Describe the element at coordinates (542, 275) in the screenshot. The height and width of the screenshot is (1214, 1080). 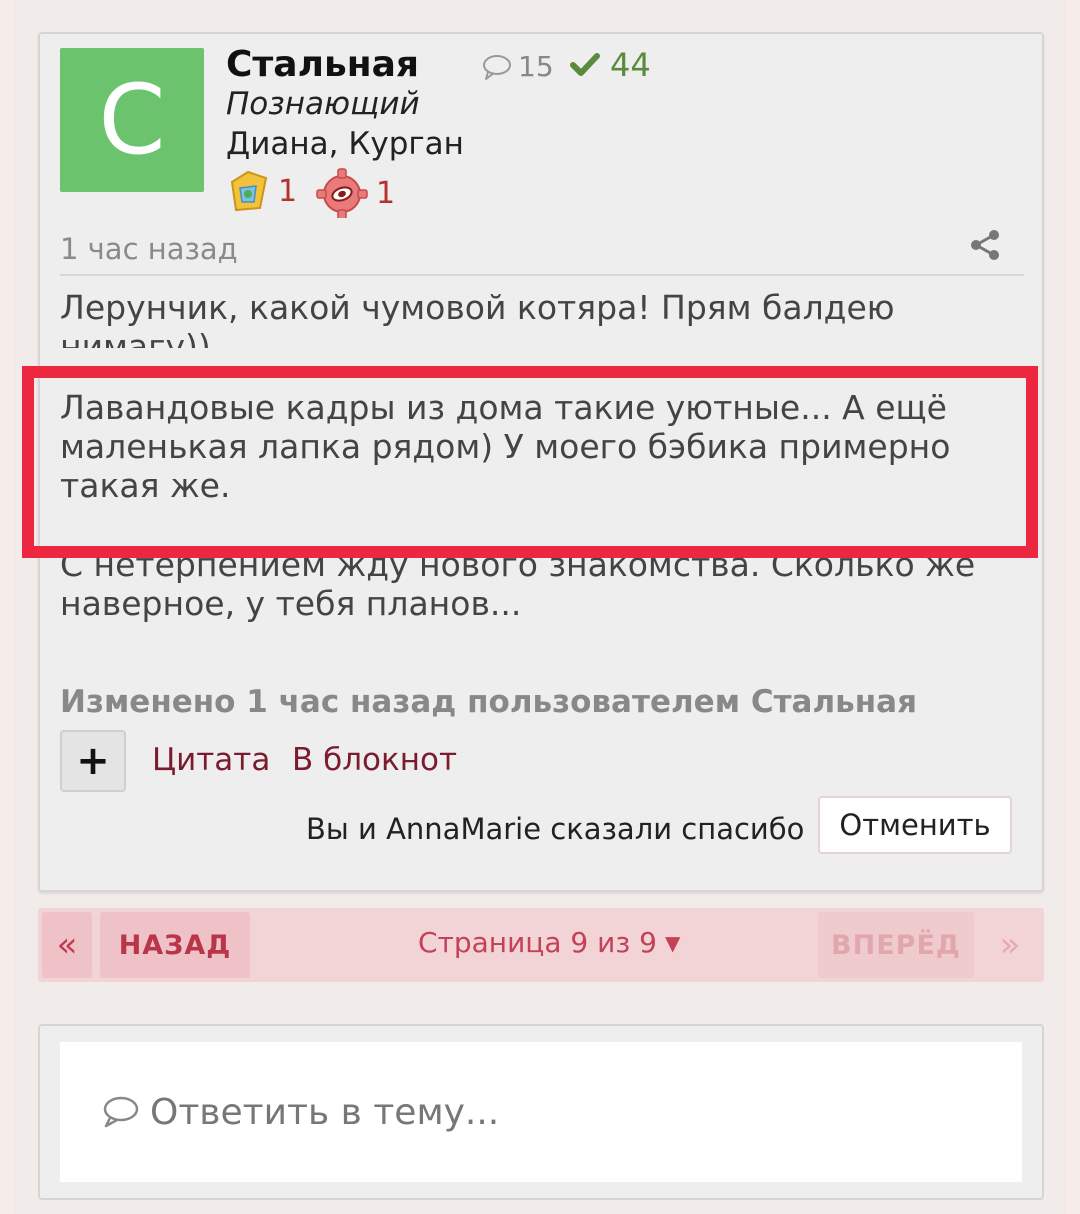
I see `divider` at that location.